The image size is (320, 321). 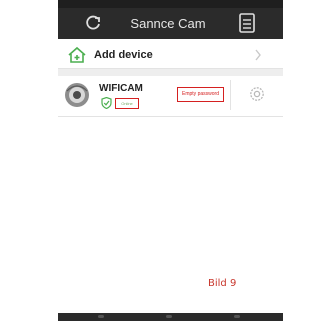 I want to click on add-device-label: Add device, so click(x=123, y=55).